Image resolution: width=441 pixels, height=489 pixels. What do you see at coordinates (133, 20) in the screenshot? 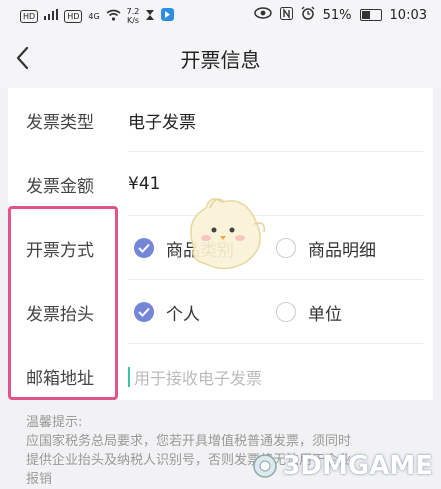
I see `net-speed-unit: K/s` at bounding box center [133, 20].